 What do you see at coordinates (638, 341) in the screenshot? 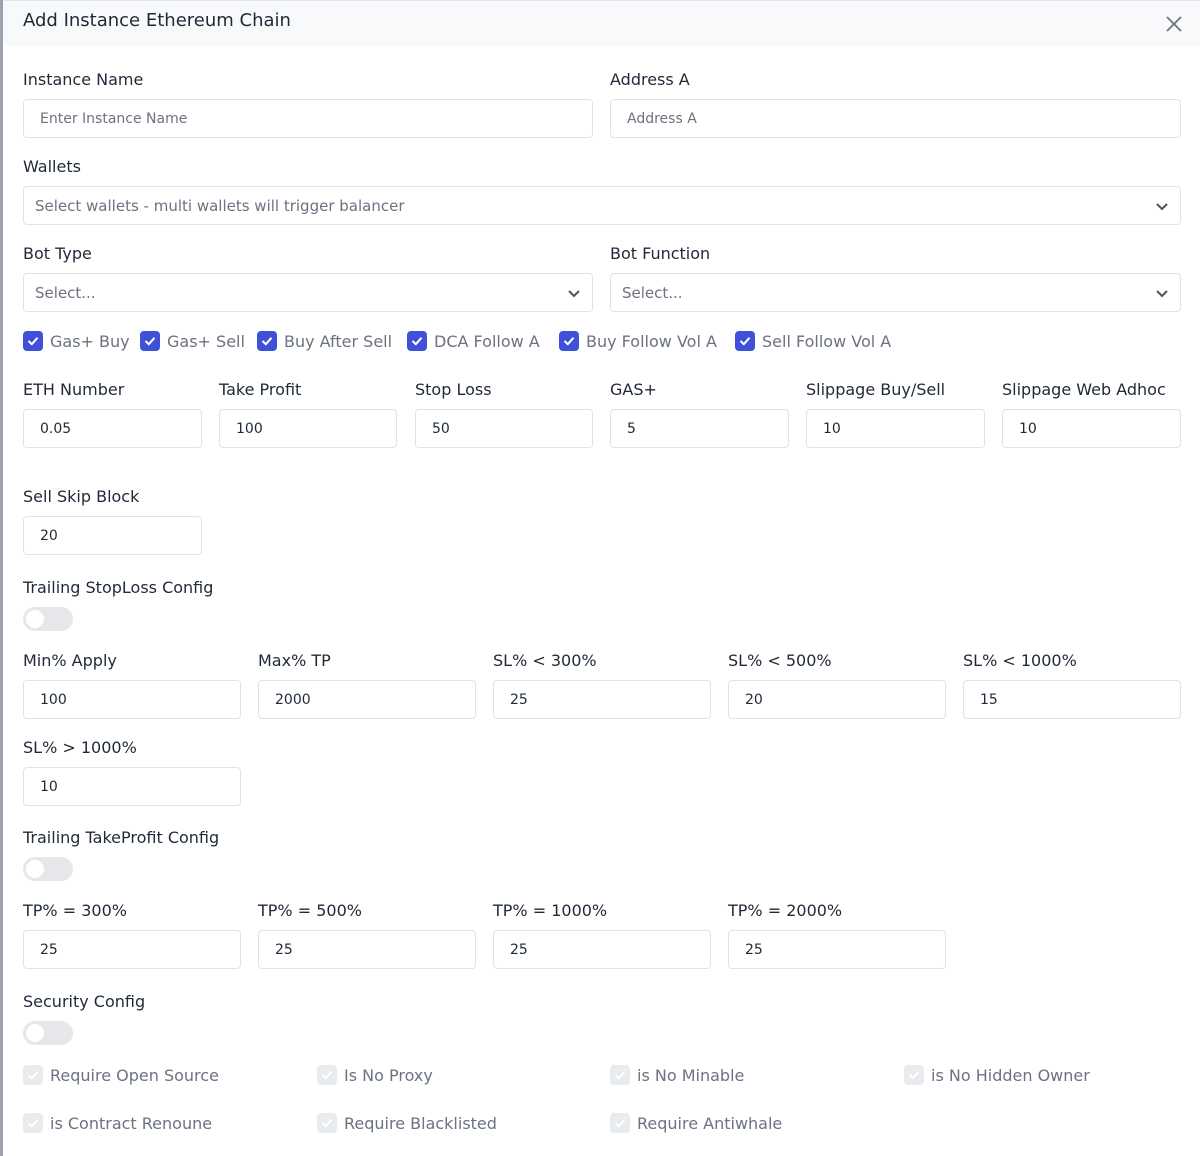
I see `checkbox-buy-follow-vol-a: Buy Follow Vol A` at bounding box center [638, 341].